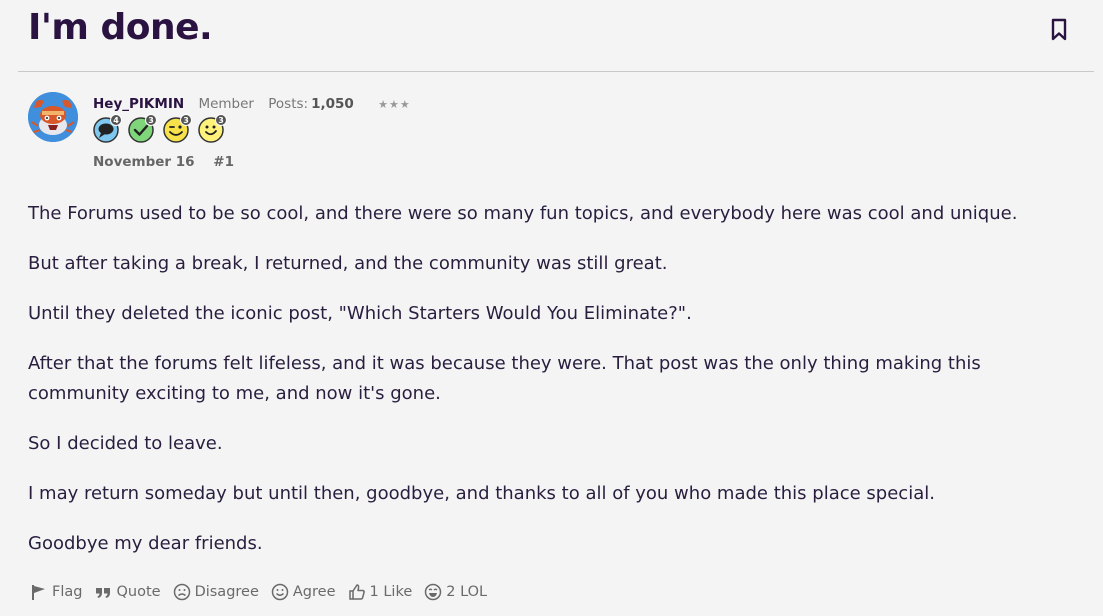 This screenshot has height=616, width=1103. I want to click on laugh-face-icon, so click(433, 592).